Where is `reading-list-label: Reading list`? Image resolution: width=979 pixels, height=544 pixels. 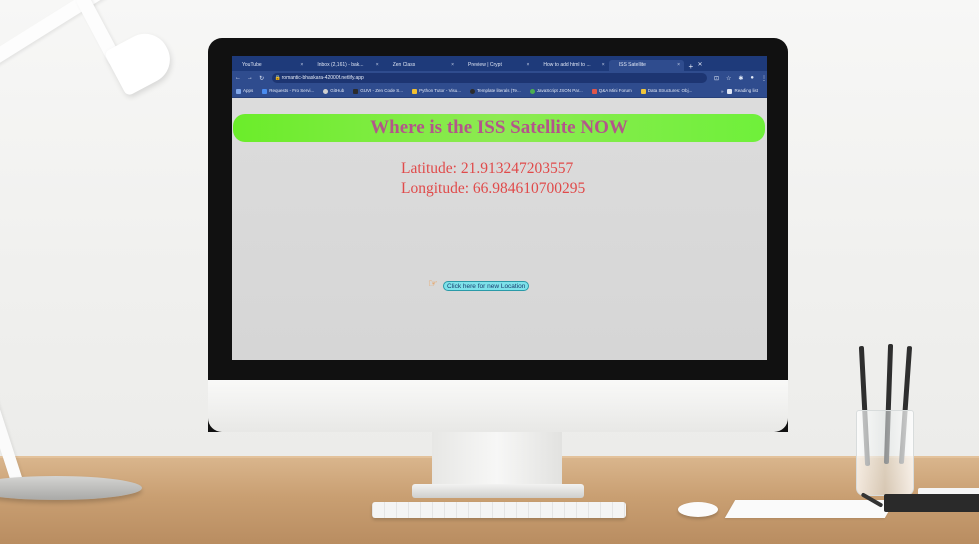 reading-list-label: Reading list is located at coordinates (746, 91).